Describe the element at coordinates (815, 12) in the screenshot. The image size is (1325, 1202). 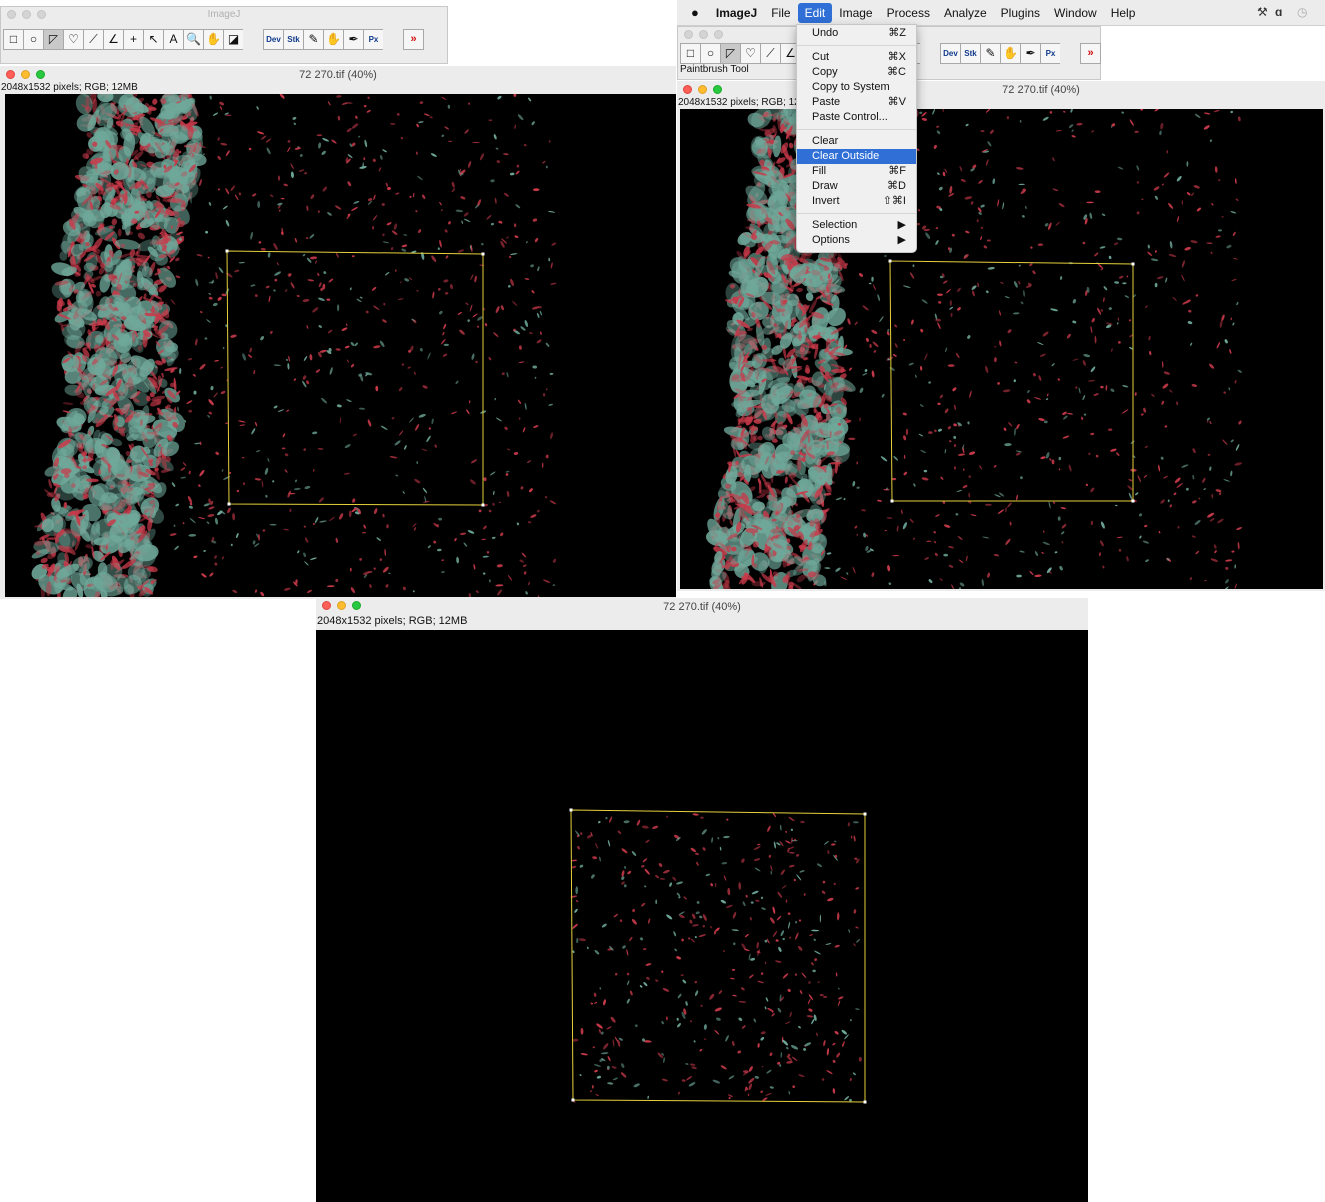
I see `menu-edit: Edit` at that location.